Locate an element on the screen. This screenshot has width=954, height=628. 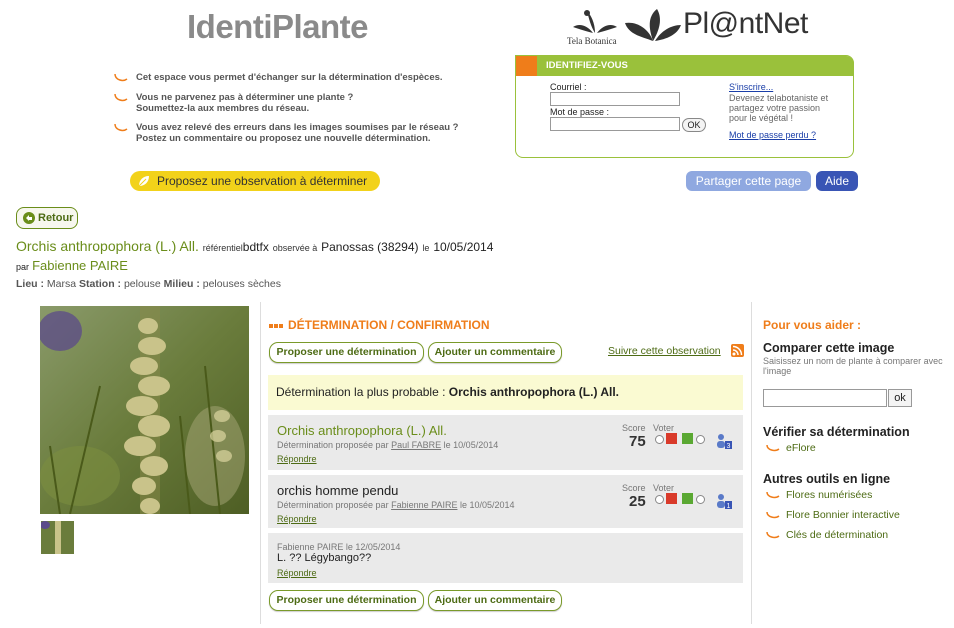
tools-title: Autres outils en ligne is located at coordinates (827, 479).